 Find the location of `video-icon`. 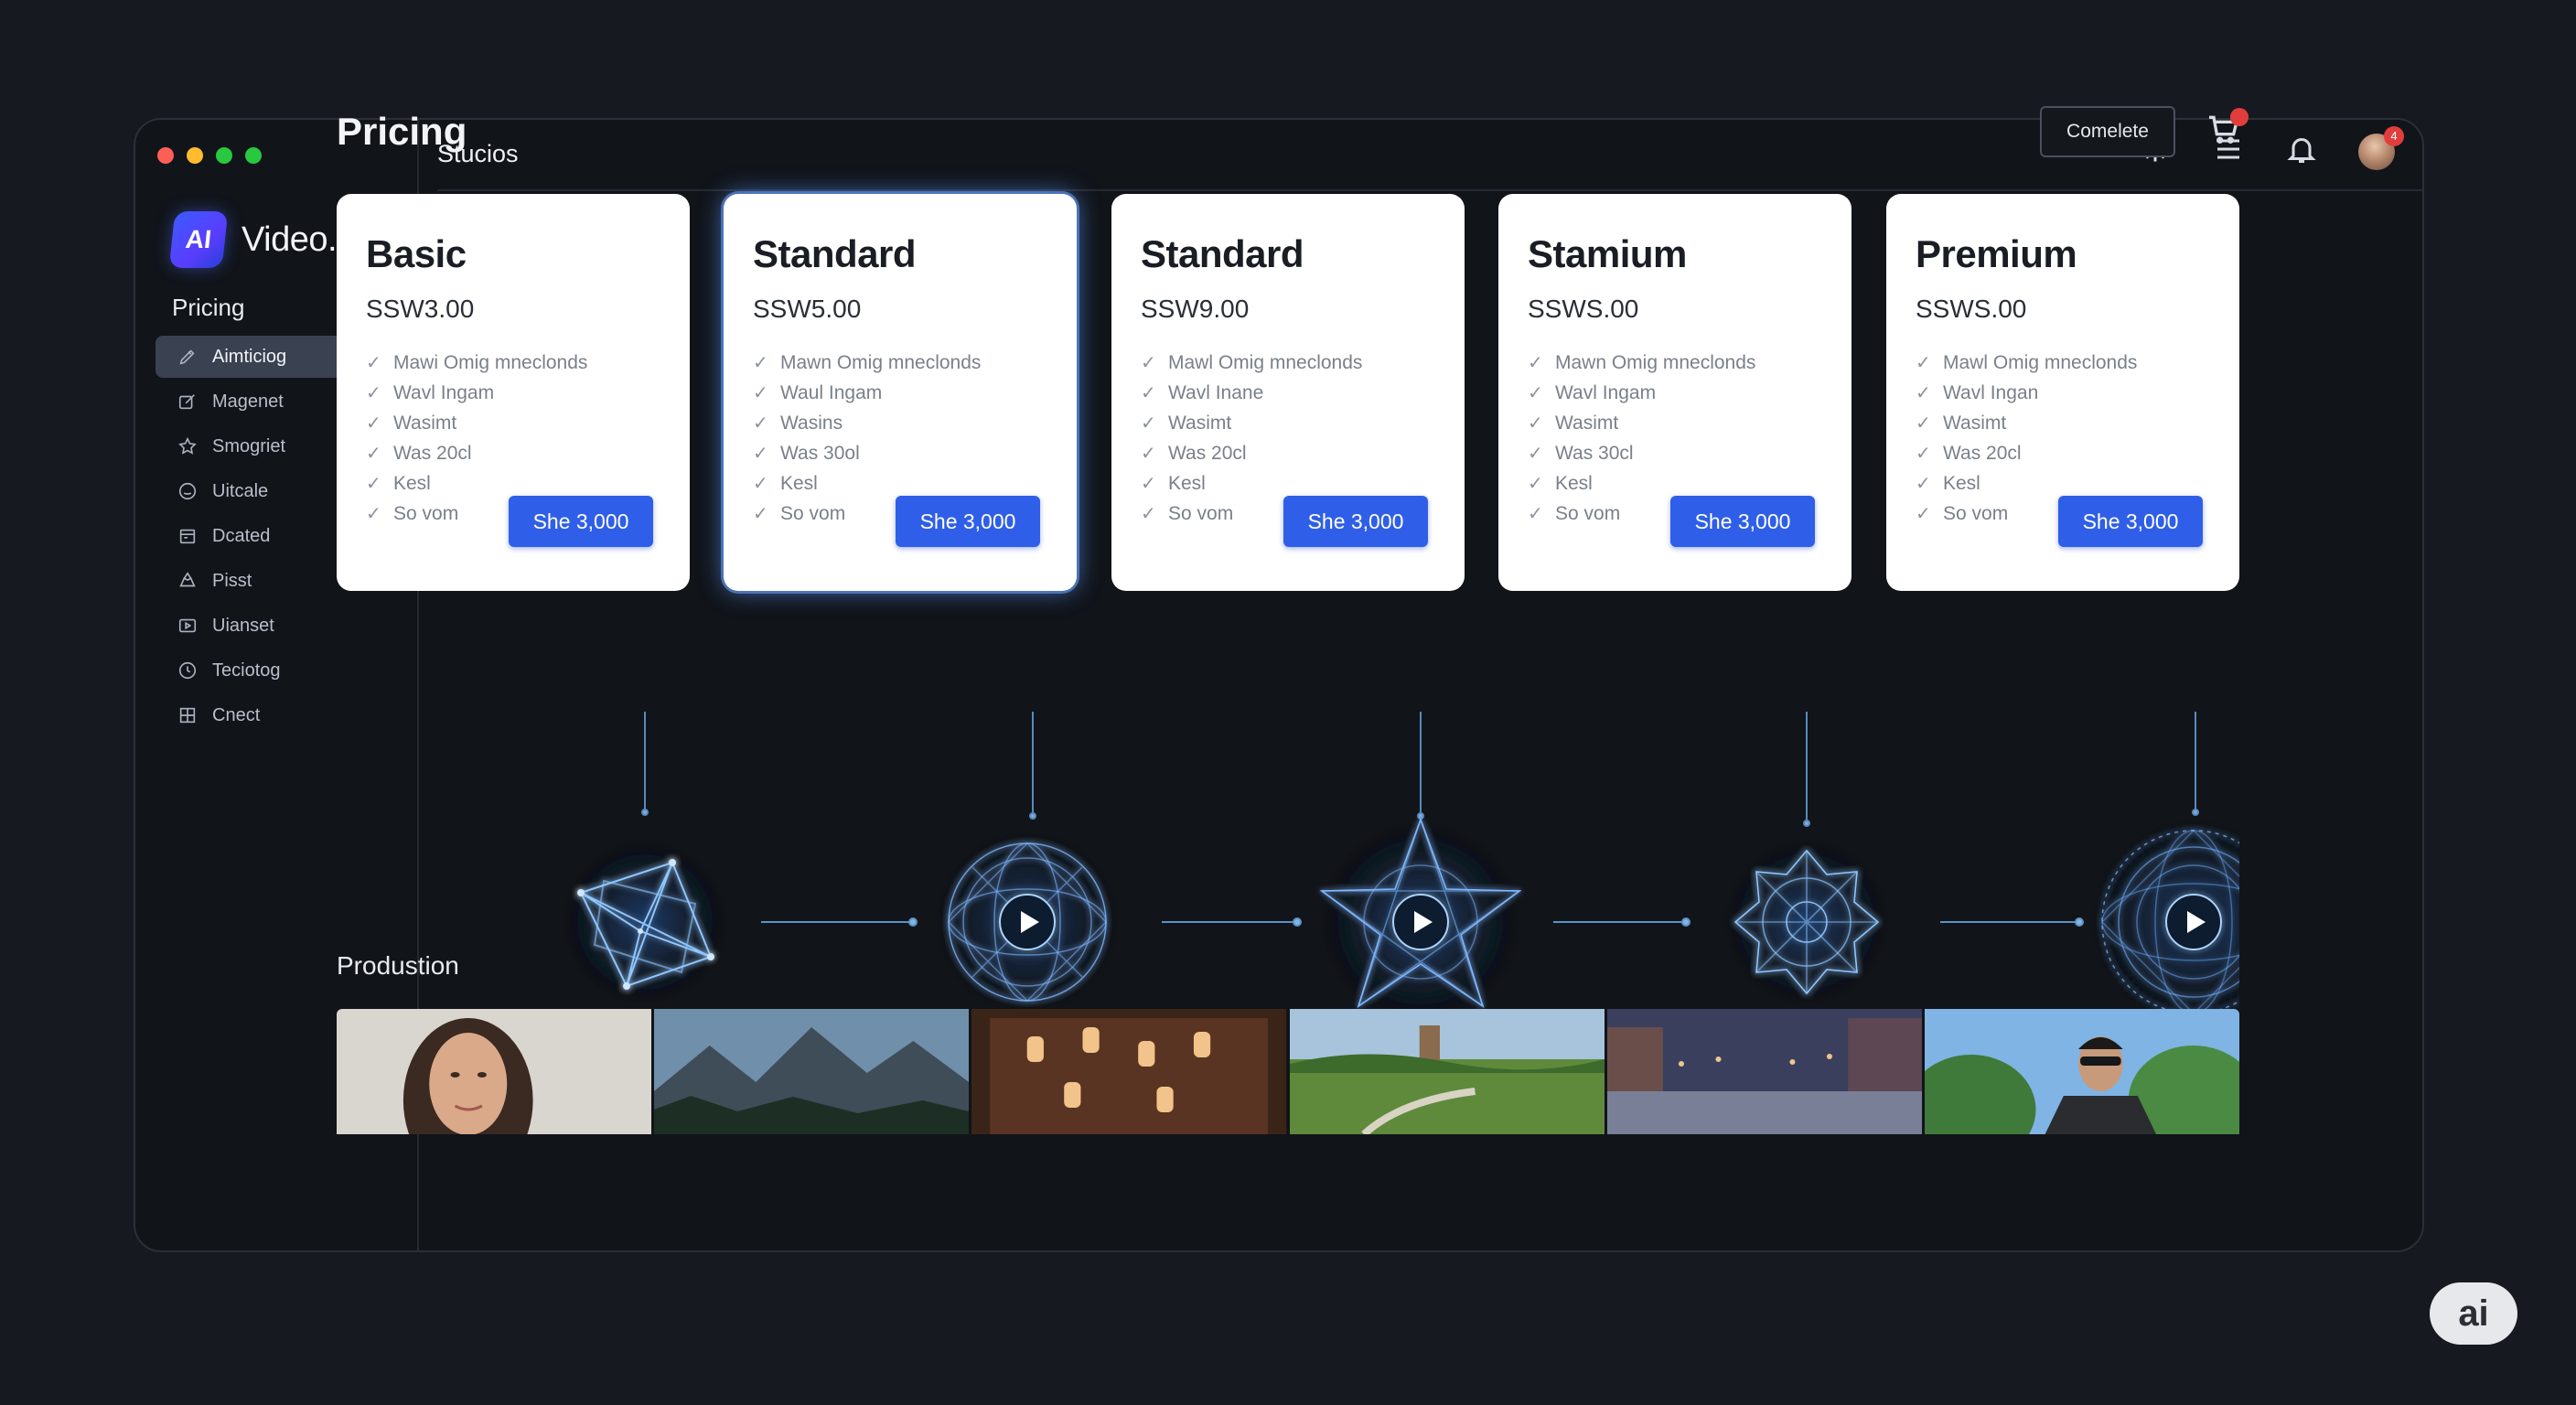

video-icon is located at coordinates (187, 626).